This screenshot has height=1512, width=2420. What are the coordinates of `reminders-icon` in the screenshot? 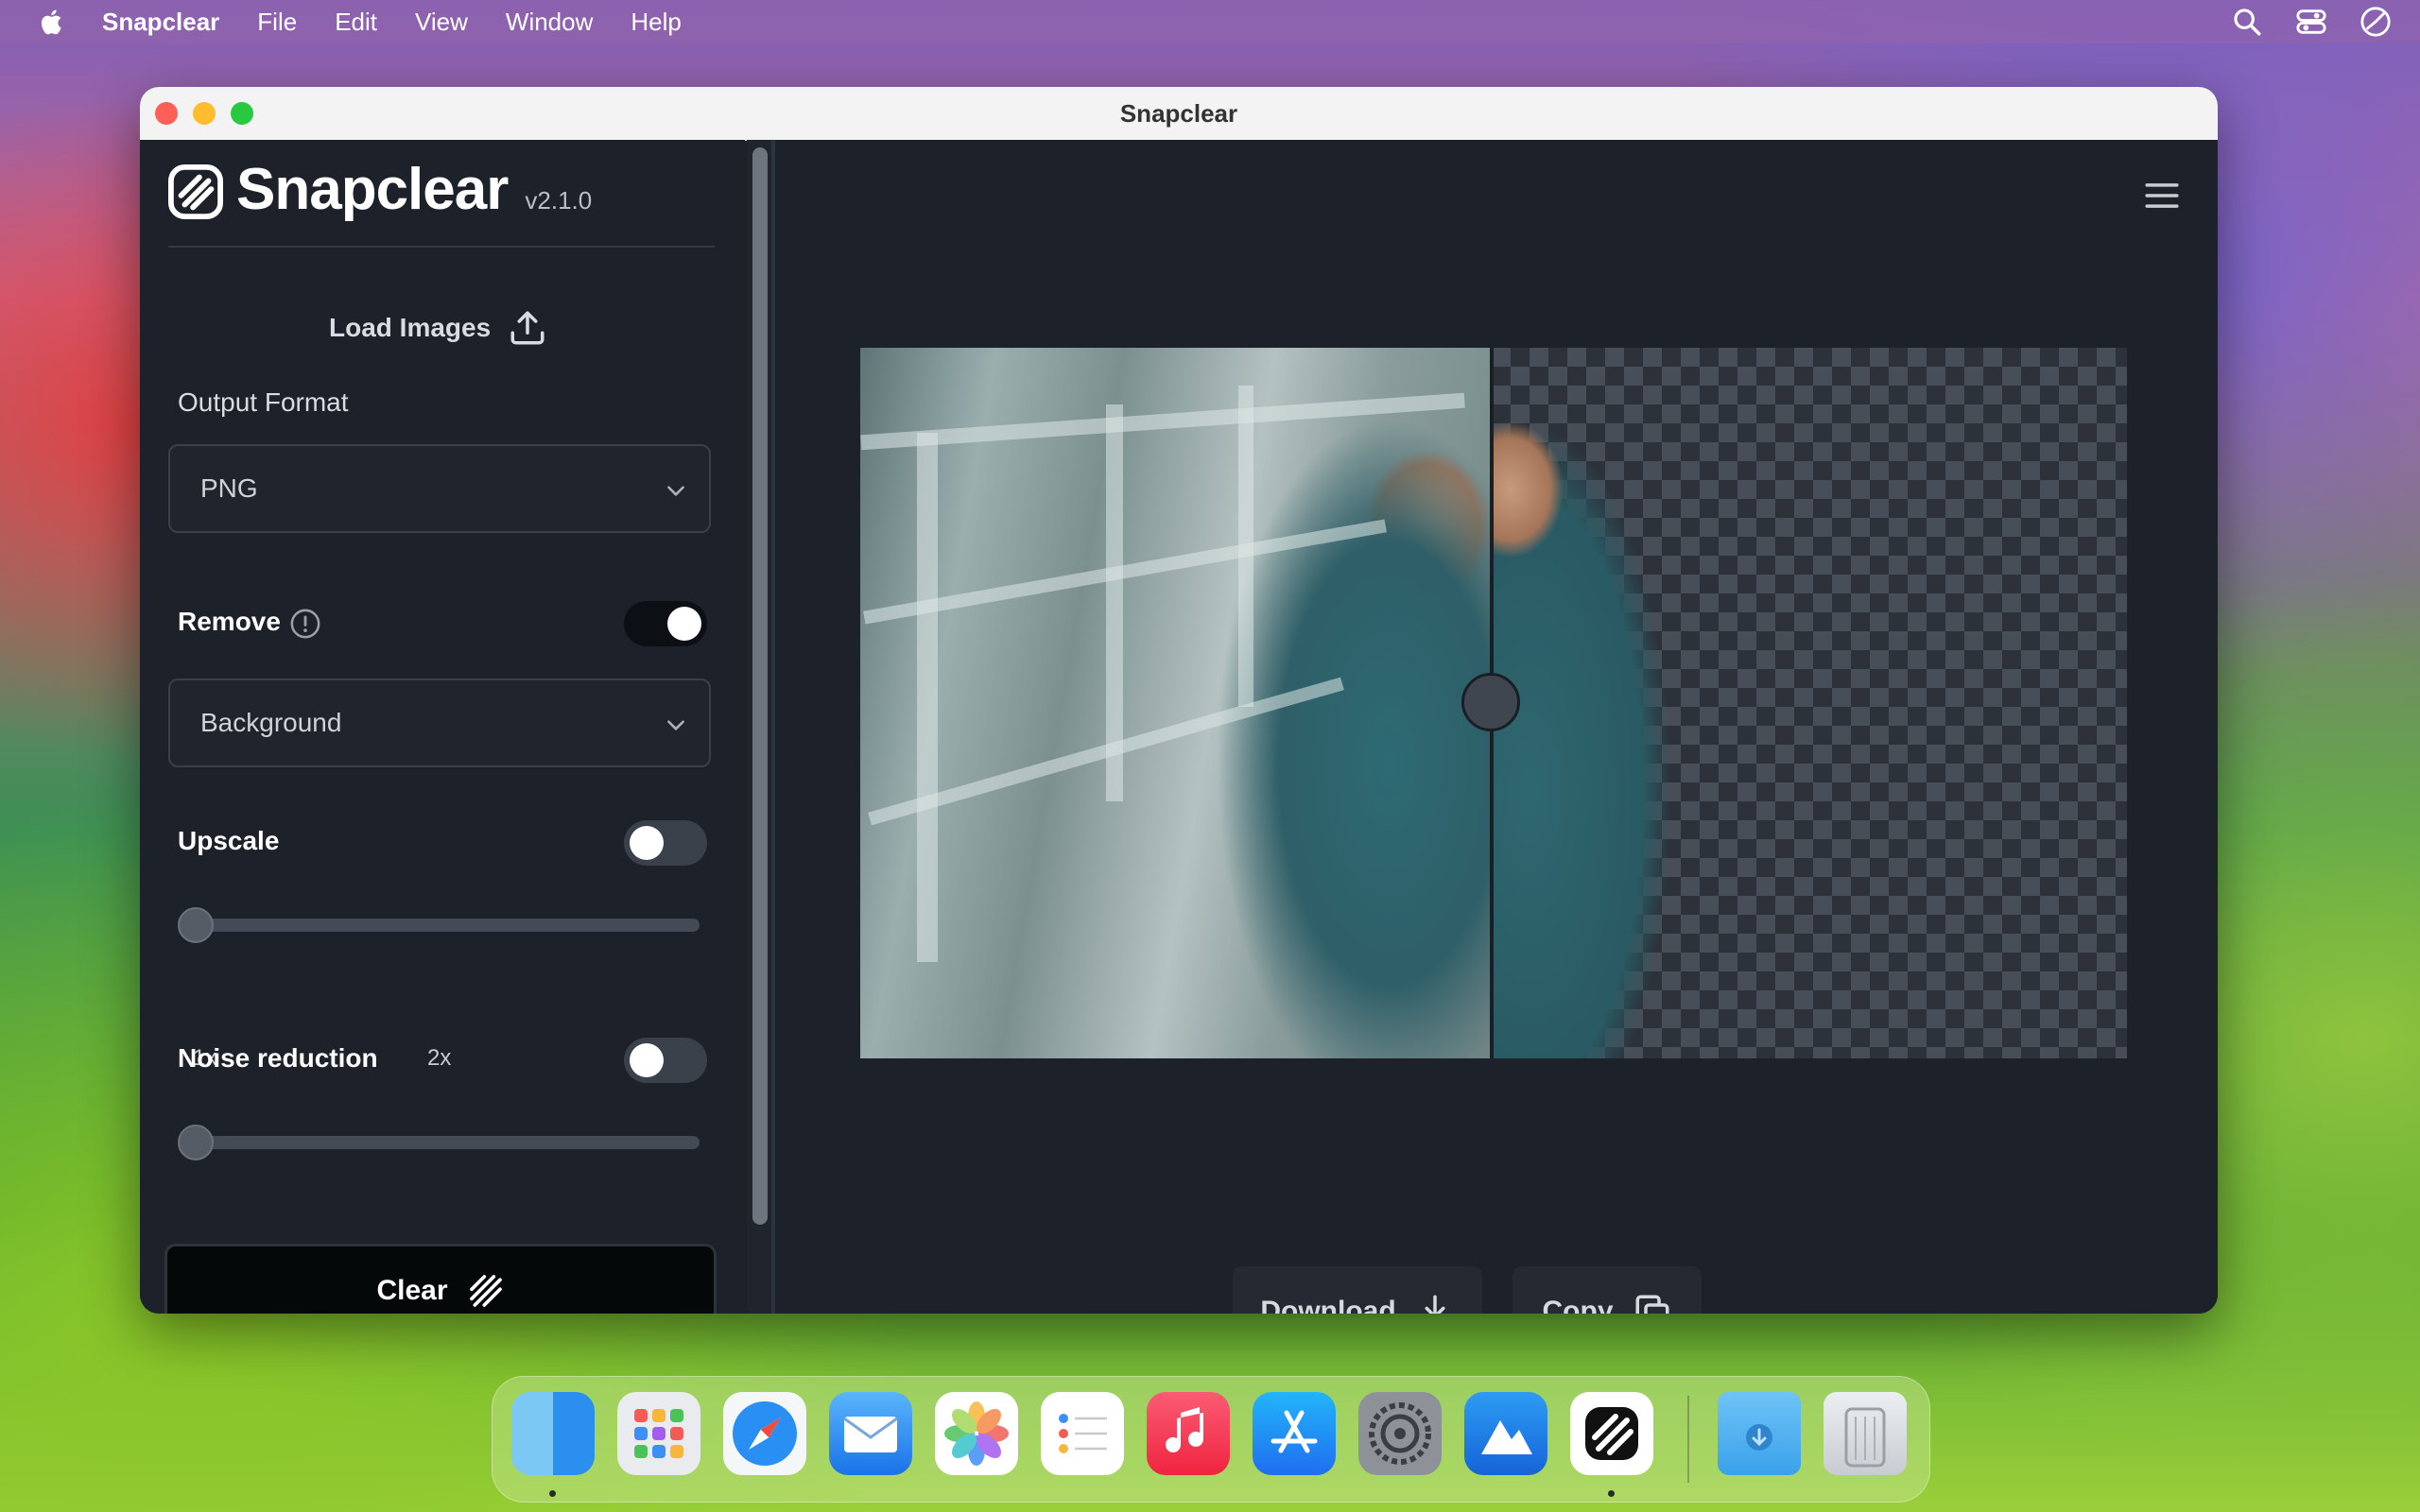 It's located at (1082, 1433).